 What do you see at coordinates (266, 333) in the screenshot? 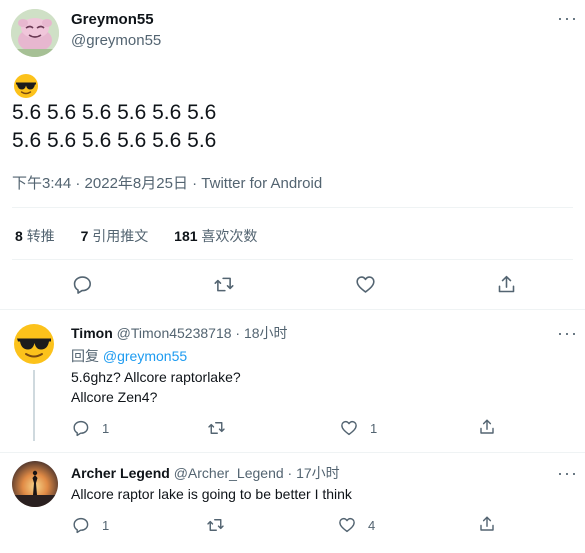
I see `reply-time: 18小时` at bounding box center [266, 333].